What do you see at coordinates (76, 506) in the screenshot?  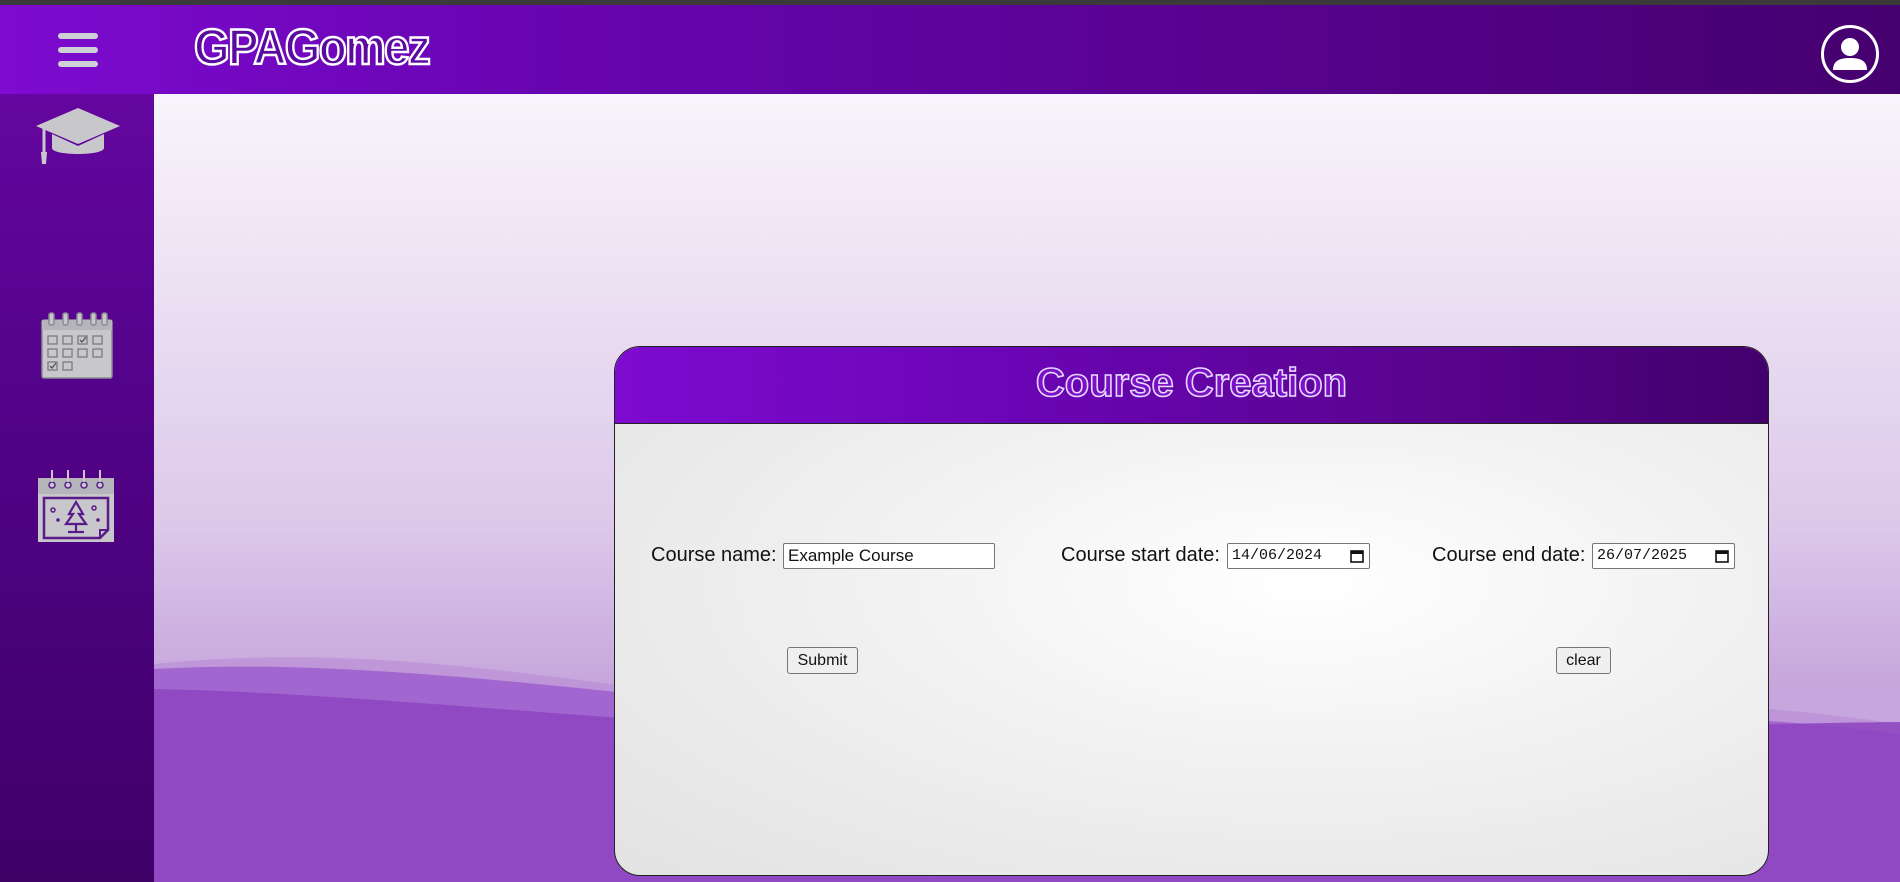 I see `holiday-calendar-icon` at bounding box center [76, 506].